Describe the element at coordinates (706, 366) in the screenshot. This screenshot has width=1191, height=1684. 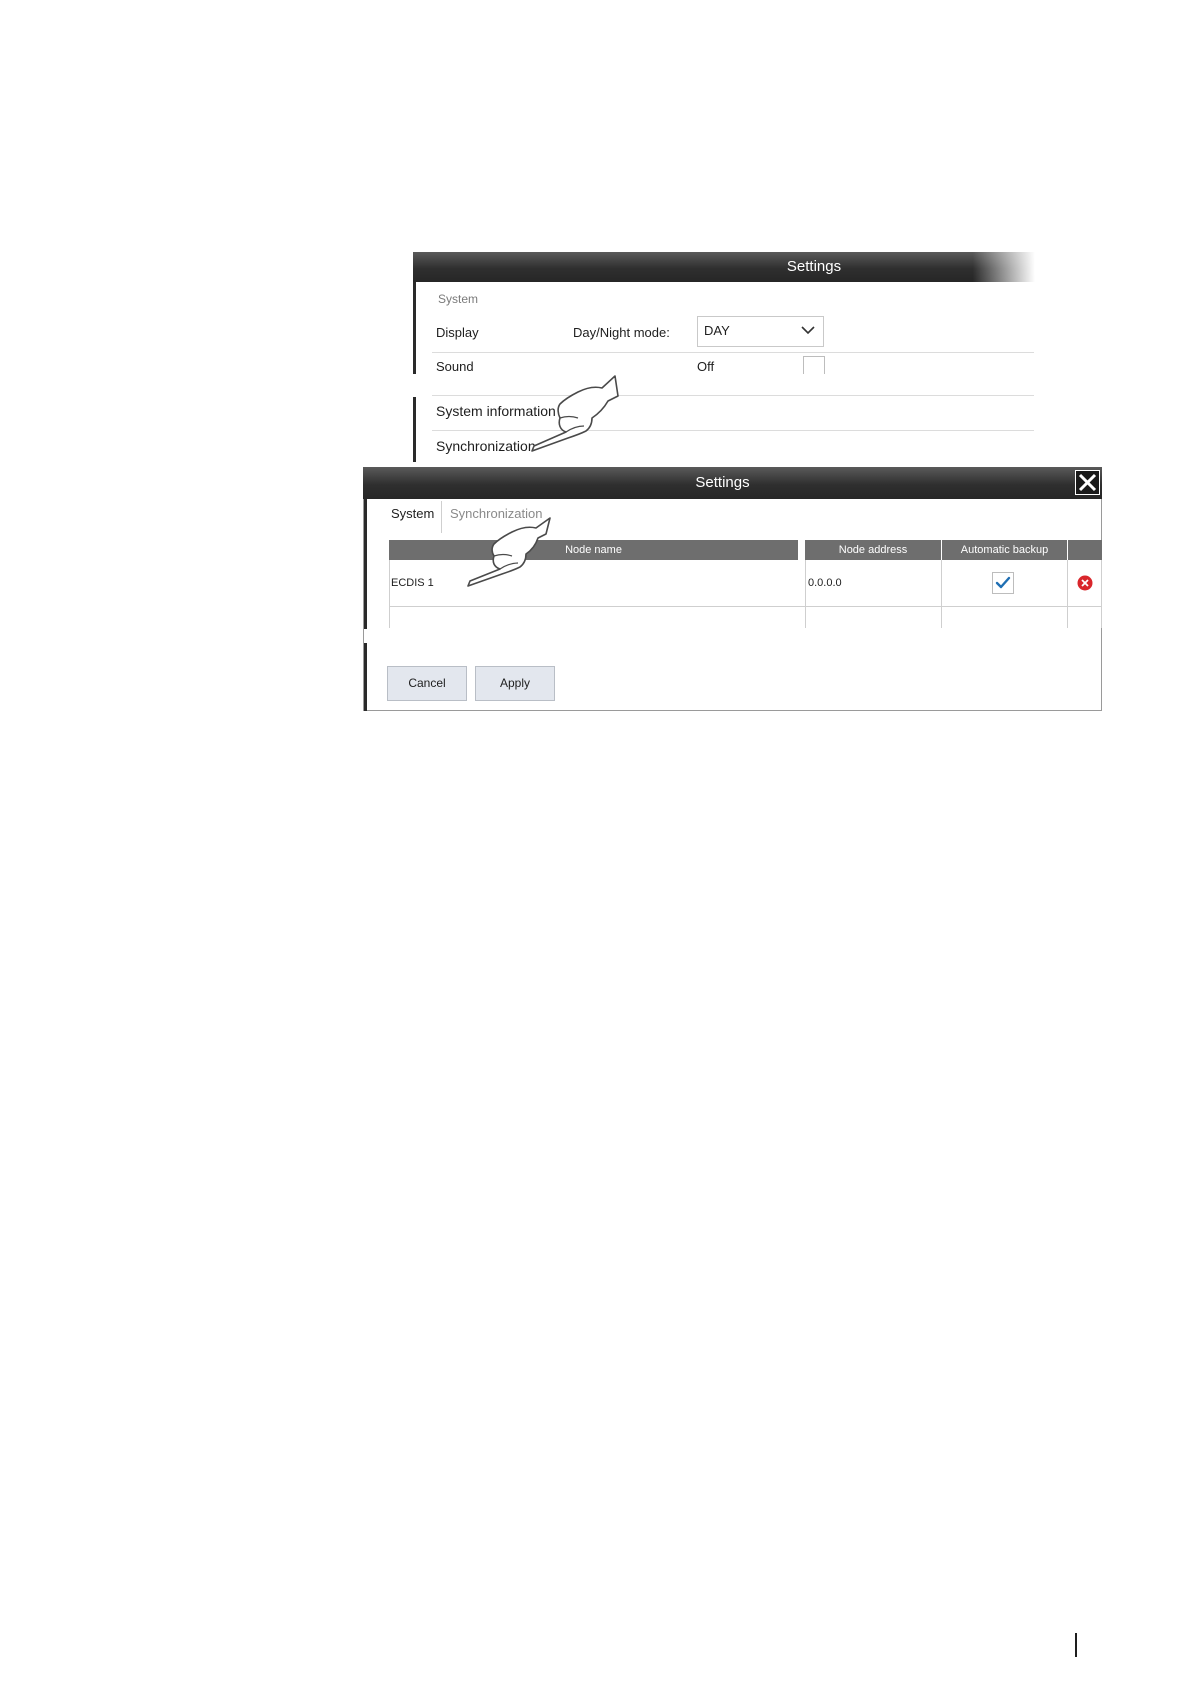
I see `sound-value: Off` at that location.